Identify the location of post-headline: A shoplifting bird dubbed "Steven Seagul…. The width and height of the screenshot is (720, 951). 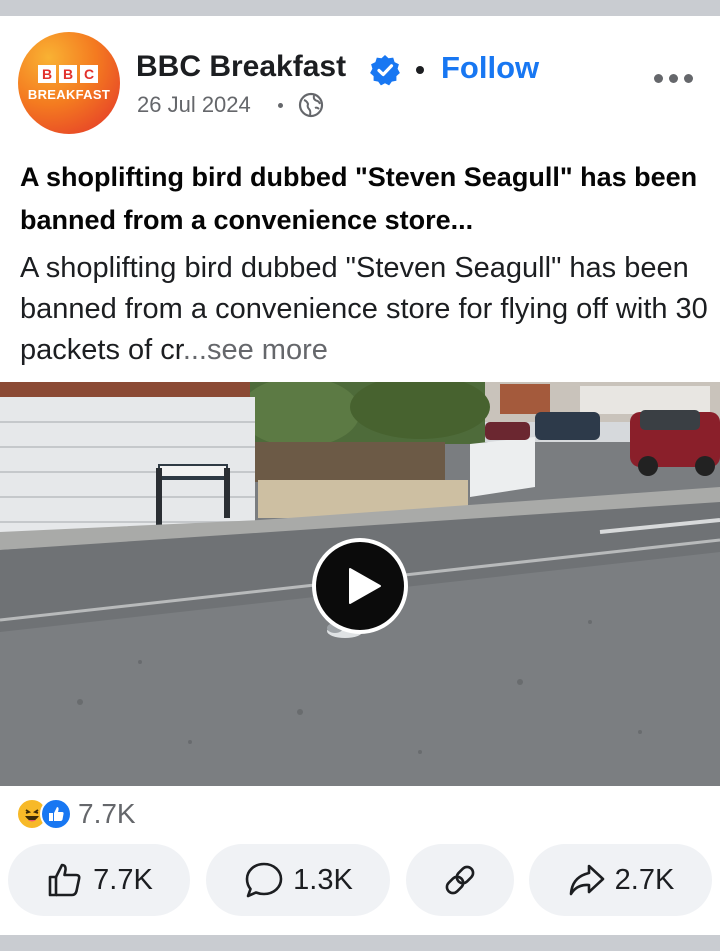
(359, 198).